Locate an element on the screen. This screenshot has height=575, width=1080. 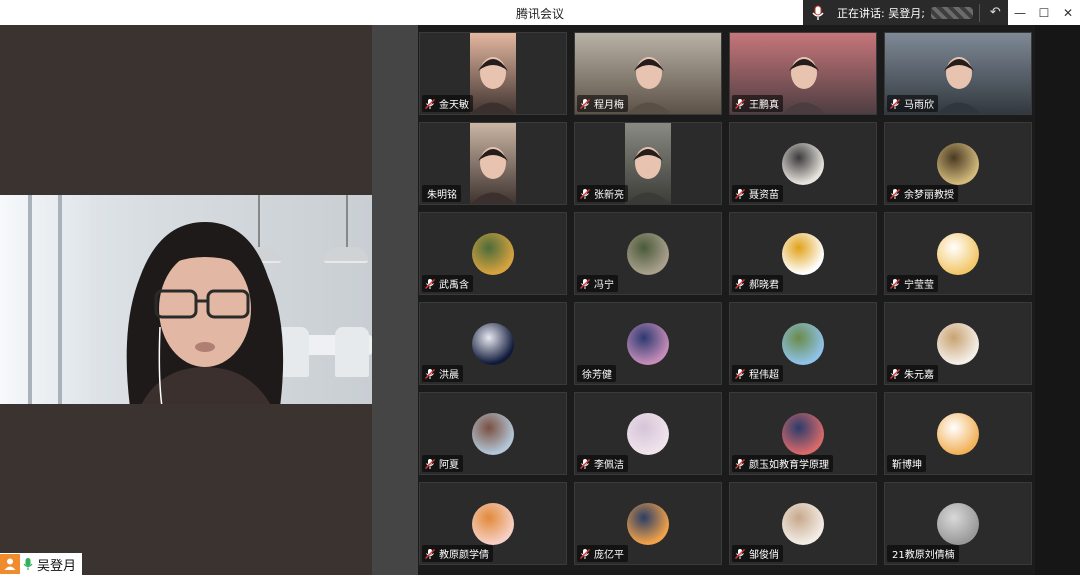
participant-label: 朱元嘉 is located at coordinates (912, 373).